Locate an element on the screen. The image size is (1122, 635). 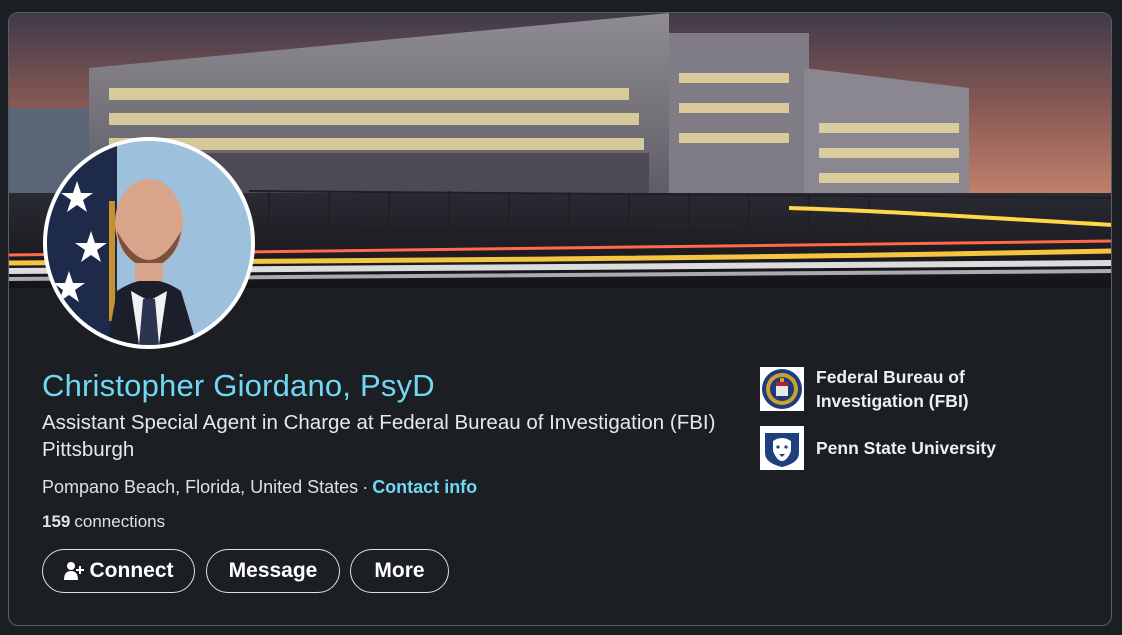
location-text: Pompano Beach, Florida, United States is located at coordinates (200, 487).